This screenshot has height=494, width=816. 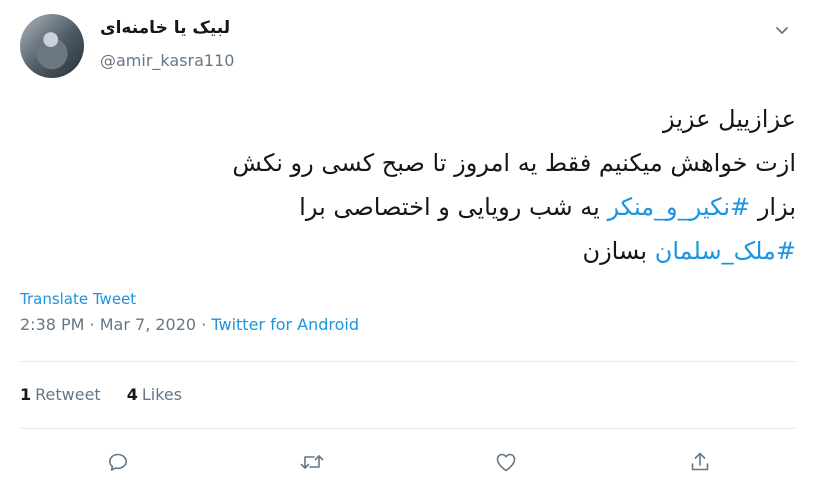 What do you see at coordinates (725, 251) in the screenshot?
I see `hashtag-link: #ملک_سلمان` at bounding box center [725, 251].